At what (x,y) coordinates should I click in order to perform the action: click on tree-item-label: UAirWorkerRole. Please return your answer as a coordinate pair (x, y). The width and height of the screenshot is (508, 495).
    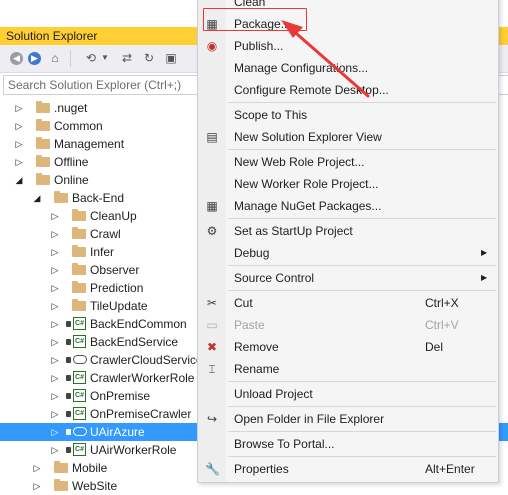
    Looking at the image, I should click on (133, 450).